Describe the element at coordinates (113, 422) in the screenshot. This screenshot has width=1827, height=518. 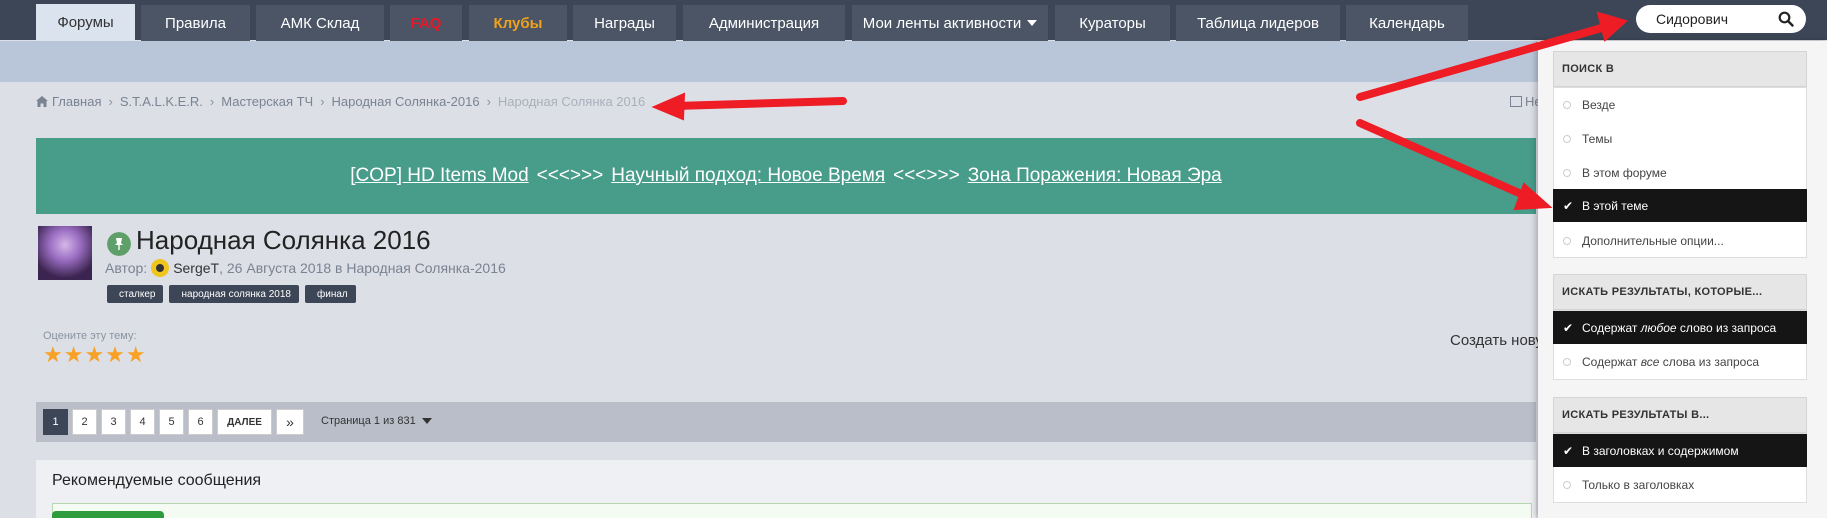
I see `page-button-3: 3` at that location.